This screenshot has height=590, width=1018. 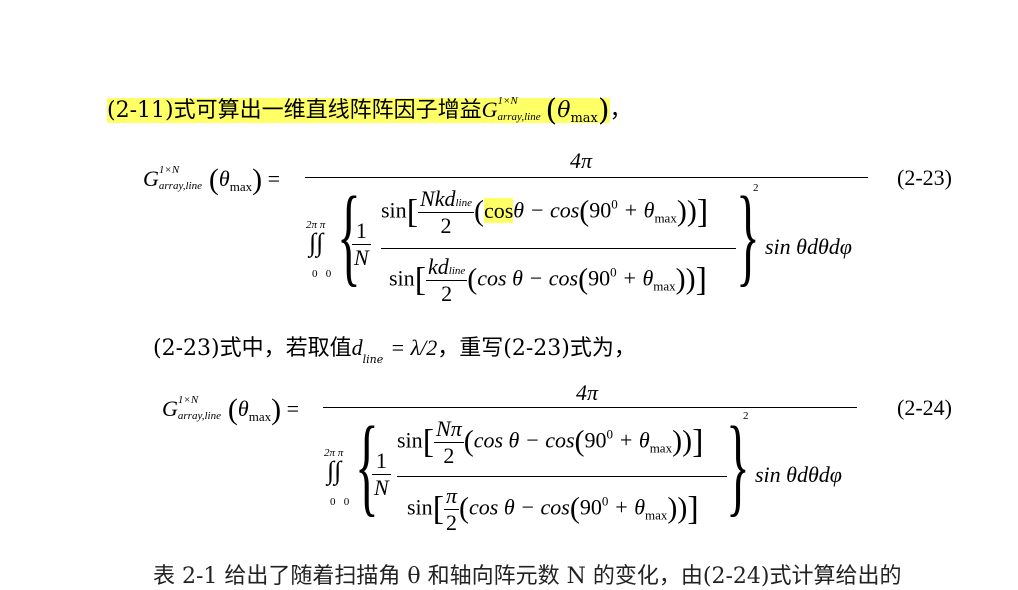 What do you see at coordinates (924, 407) in the screenshot?
I see `eq2-label: (2-24)` at bounding box center [924, 407].